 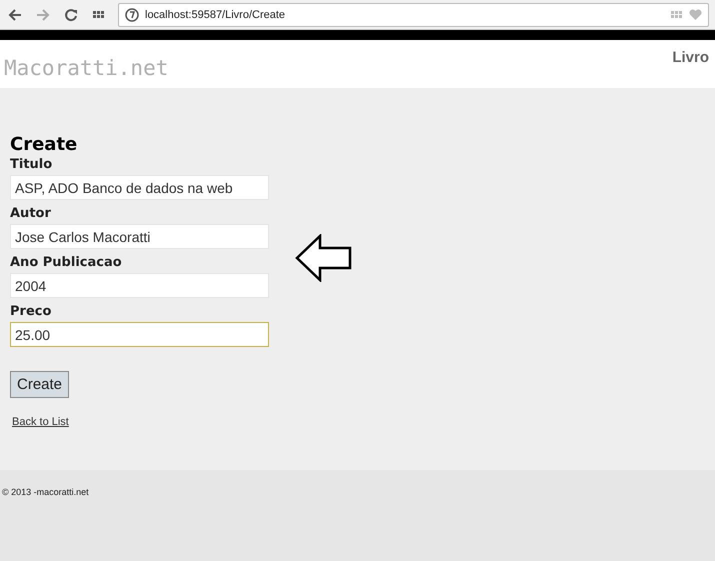 What do you see at coordinates (31, 213) in the screenshot?
I see `field-label: Autor` at bounding box center [31, 213].